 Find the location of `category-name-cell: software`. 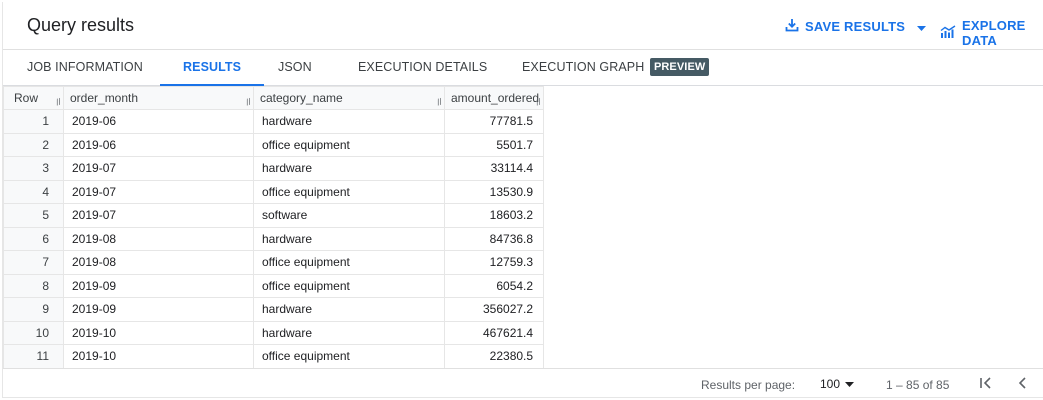

category-name-cell: software is located at coordinates (349, 215).